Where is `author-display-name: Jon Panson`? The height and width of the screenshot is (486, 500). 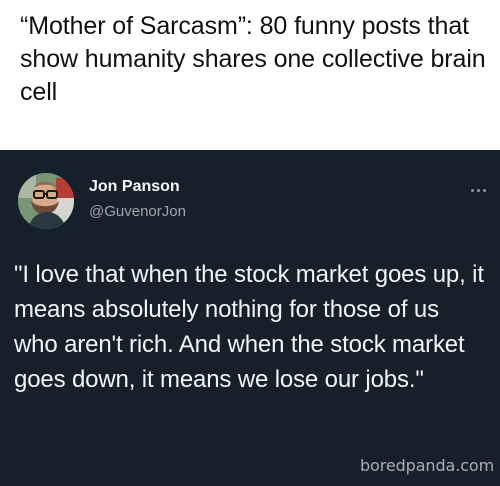
author-display-name: Jon Panson is located at coordinates (134, 187).